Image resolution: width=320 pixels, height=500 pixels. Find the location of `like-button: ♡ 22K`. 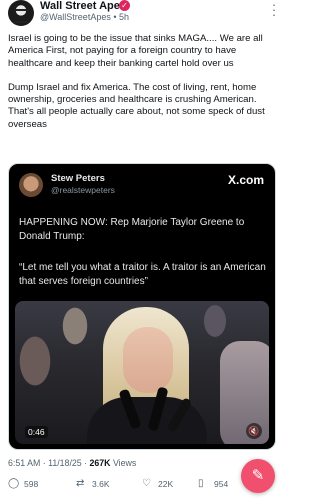

like-button: ♡ 22K is located at coordinates (157, 483).